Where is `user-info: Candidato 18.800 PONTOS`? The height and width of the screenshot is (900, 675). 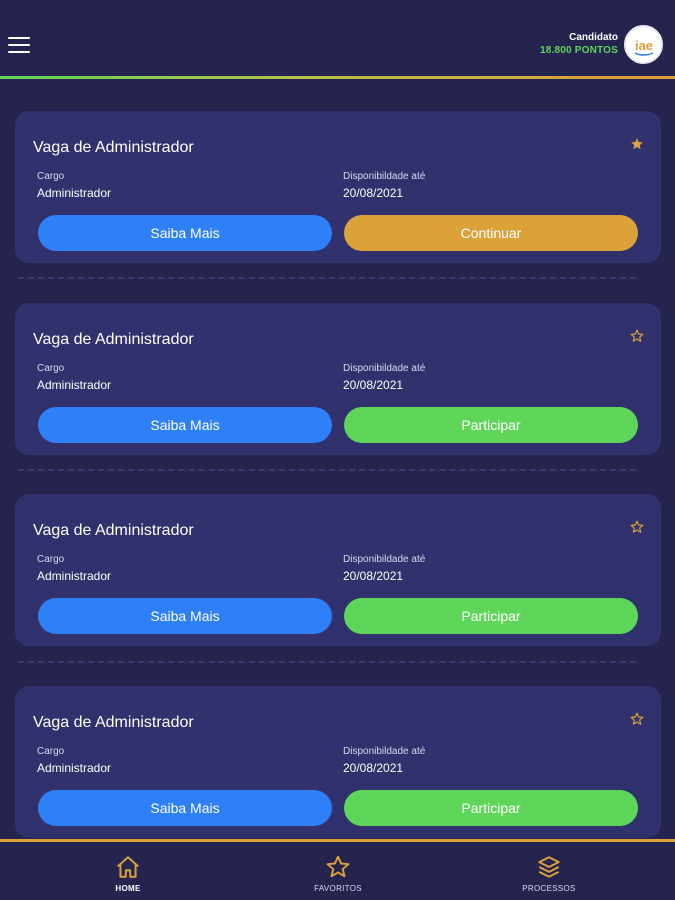
user-info: Candidato 18.800 PONTOS is located at coordinates (579, 44).